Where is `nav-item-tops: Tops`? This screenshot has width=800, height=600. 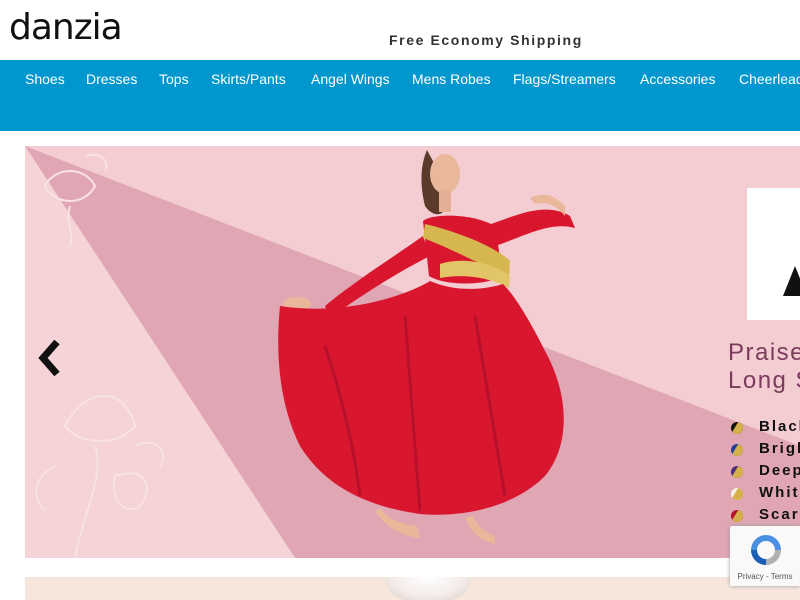 nav-item-tops: Tops is located at coordinates (174, 79).